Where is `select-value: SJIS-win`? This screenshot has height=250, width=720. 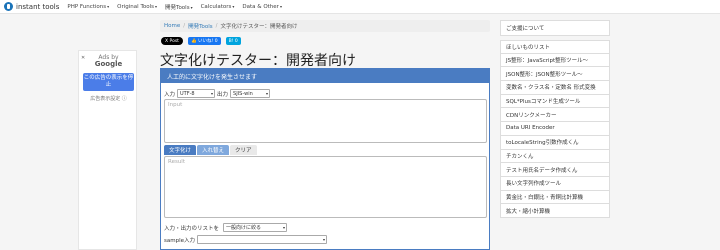
select-value: SJIS-win is located at coordinates (243, 93).